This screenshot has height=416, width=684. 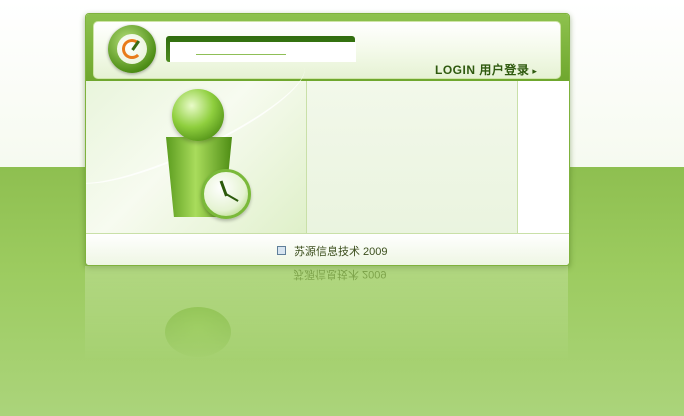 What do you see at coordinates (241, 54) in the screenshot?
I see `title-divider` at bounding box center [241, 54].